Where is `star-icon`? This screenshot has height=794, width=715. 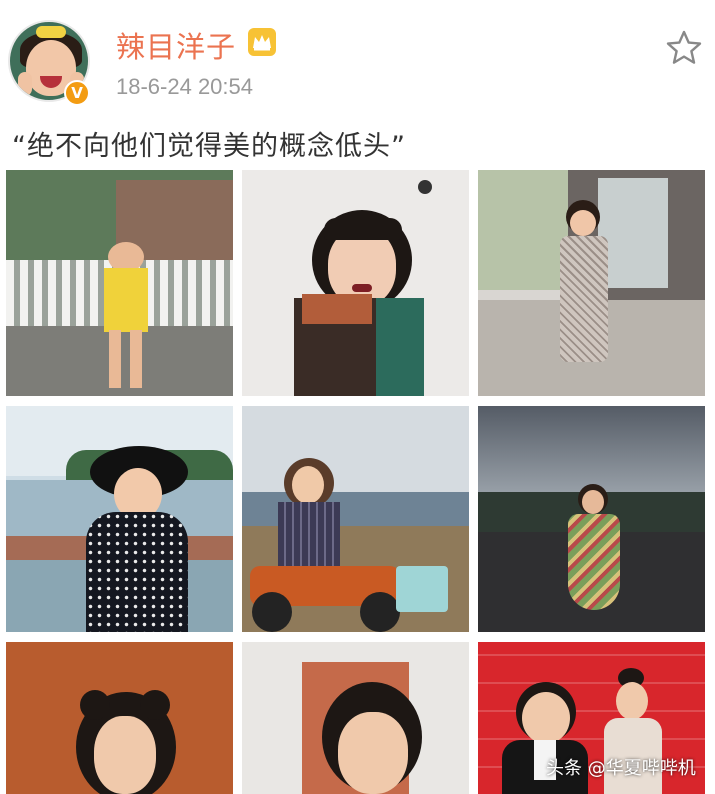 star-icon is located at coordinates (684, 48).